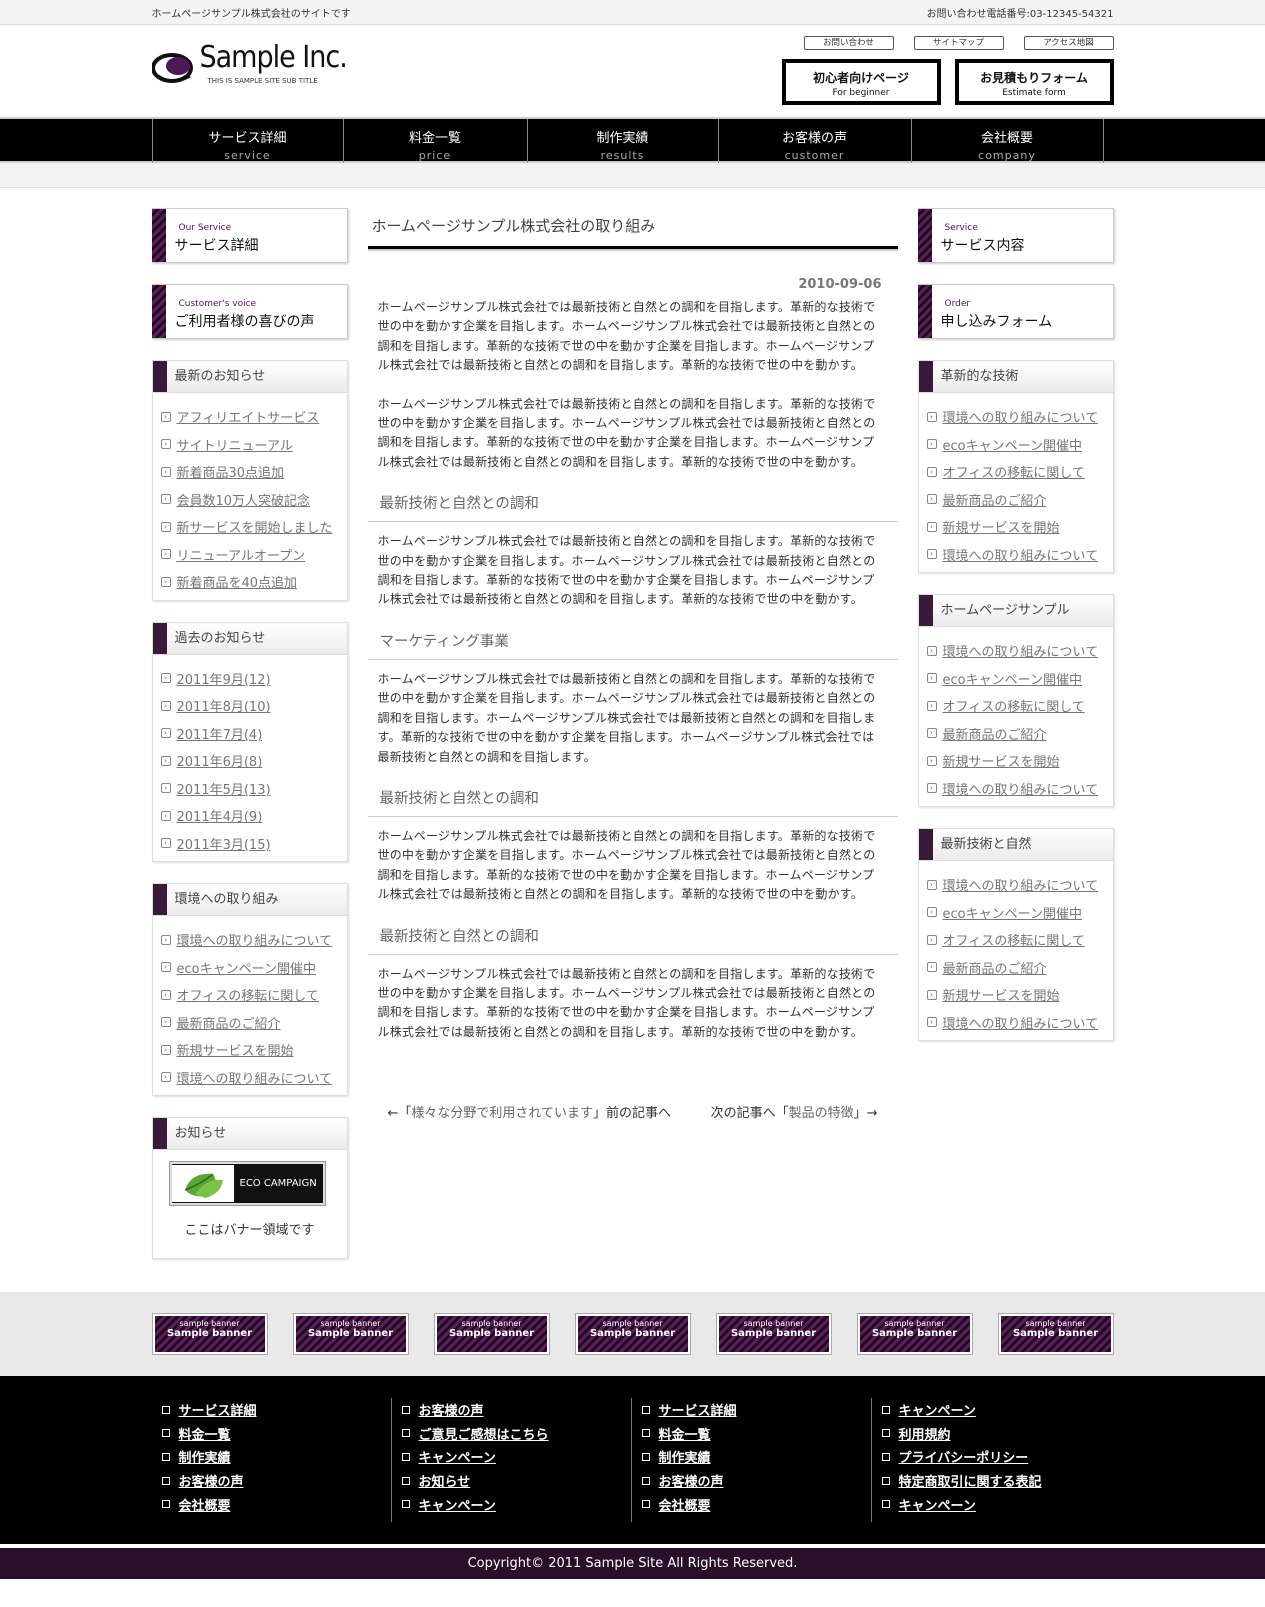 This screenshot has height=1607, width=1265. Describe the element at coordinates (958, 43) in the screenshot. I see `sitemap-link: サイトマップ` at that location.